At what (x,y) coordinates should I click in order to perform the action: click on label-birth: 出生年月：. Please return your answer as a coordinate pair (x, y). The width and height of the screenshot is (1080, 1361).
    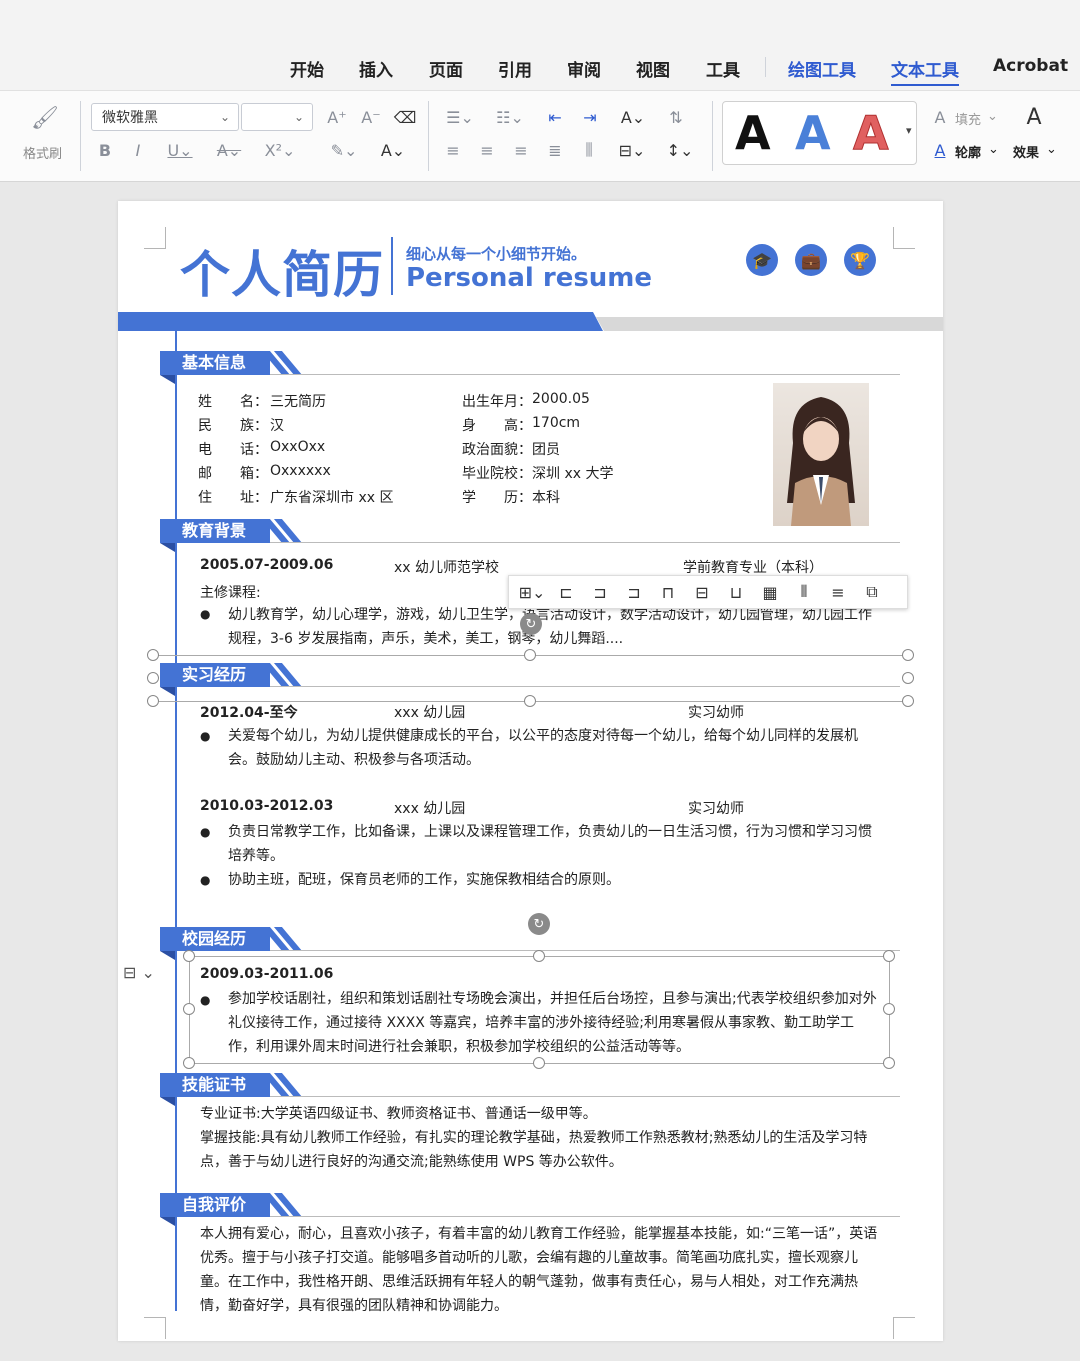
    Looking at the image, I should click on (497, 402).